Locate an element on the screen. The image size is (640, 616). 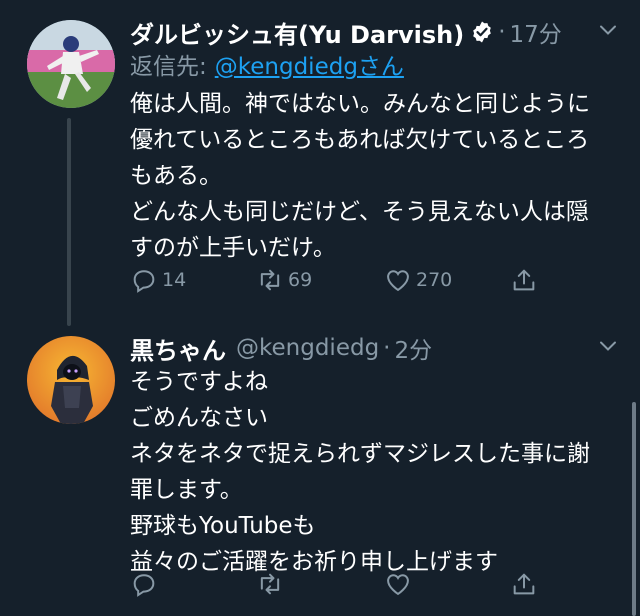
like-button is located at coordinates (398, 584).